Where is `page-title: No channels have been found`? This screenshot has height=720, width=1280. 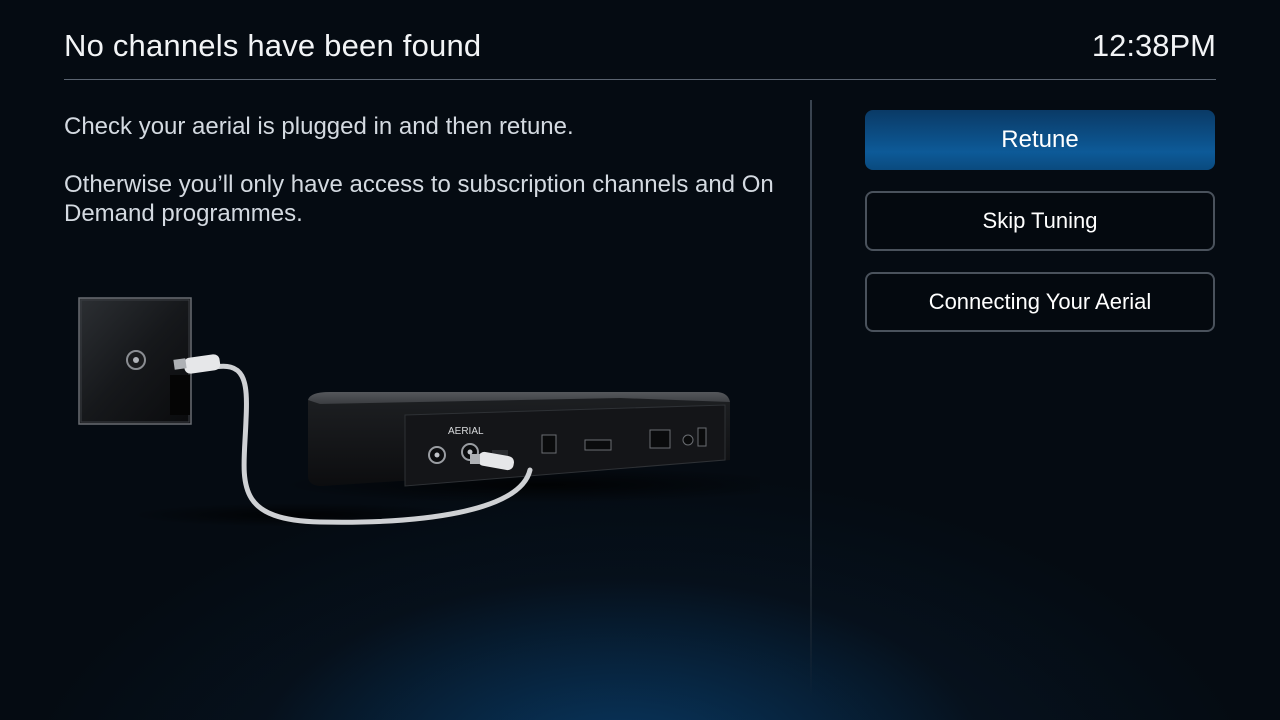 page-title: No channels have been found is located at coordinates (273, 45).